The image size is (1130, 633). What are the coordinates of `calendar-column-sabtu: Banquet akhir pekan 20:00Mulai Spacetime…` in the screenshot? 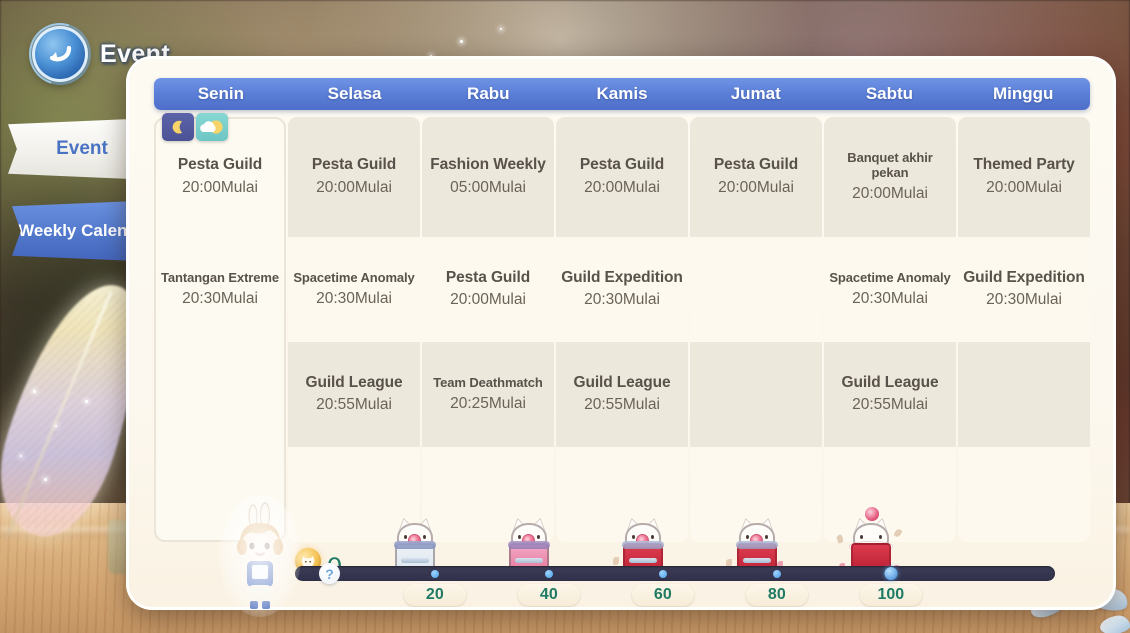 It's located at (890, 329).